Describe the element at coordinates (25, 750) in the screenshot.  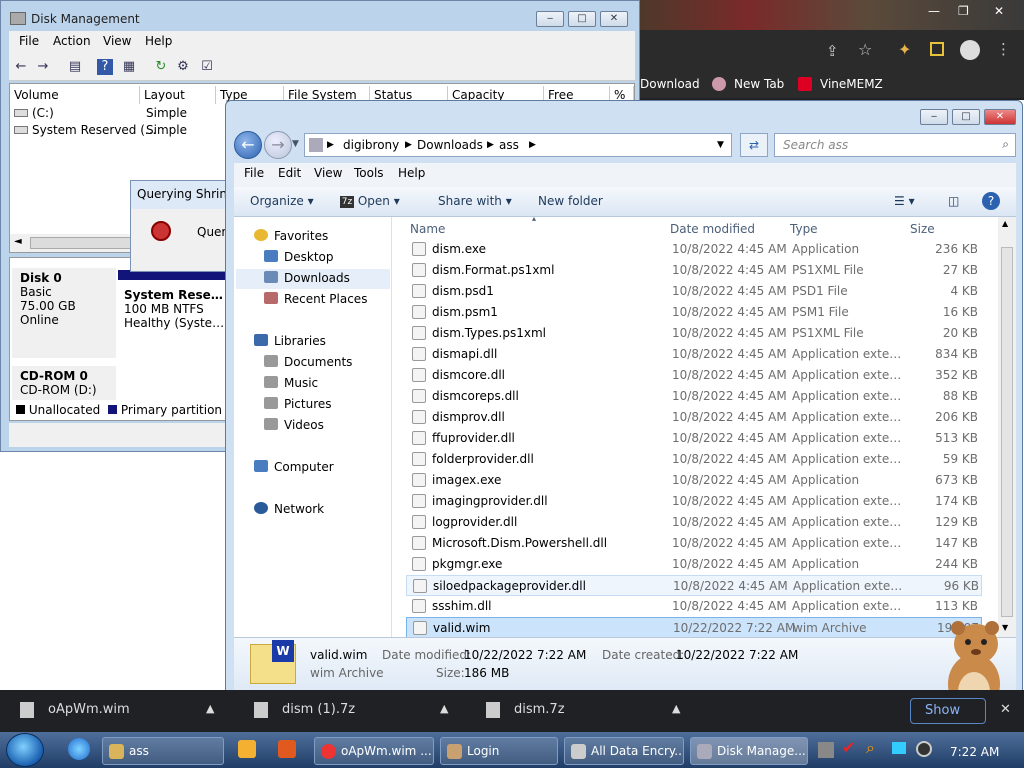
I see `start-button` at that location.